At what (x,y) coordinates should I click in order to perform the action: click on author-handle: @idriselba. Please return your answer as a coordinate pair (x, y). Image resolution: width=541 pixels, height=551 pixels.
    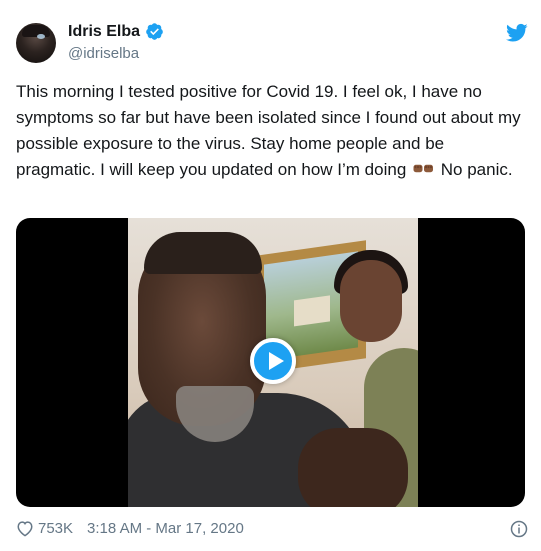
    Looking at the image, I should click on (103, 53).